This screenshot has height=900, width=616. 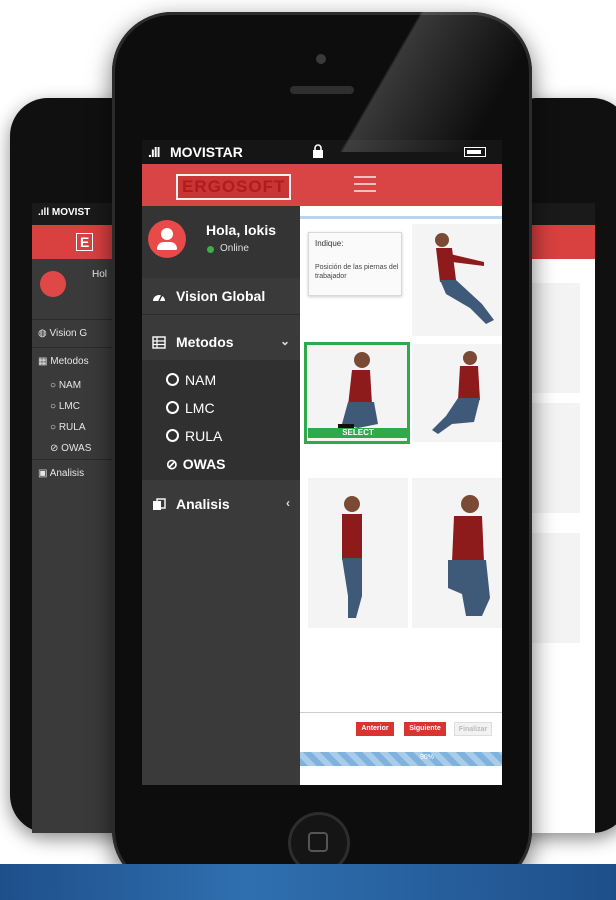 What do you see at coordinates (318, 842) in the screenshot?
I see `home-square-icon` at bounding box center [318, 842].